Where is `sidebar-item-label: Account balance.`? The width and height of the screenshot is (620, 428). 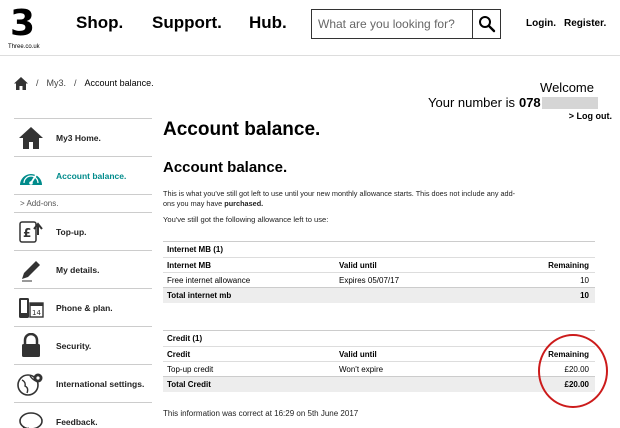
sidebar-item-label: Account balance. is located at coordinates (91, 175).